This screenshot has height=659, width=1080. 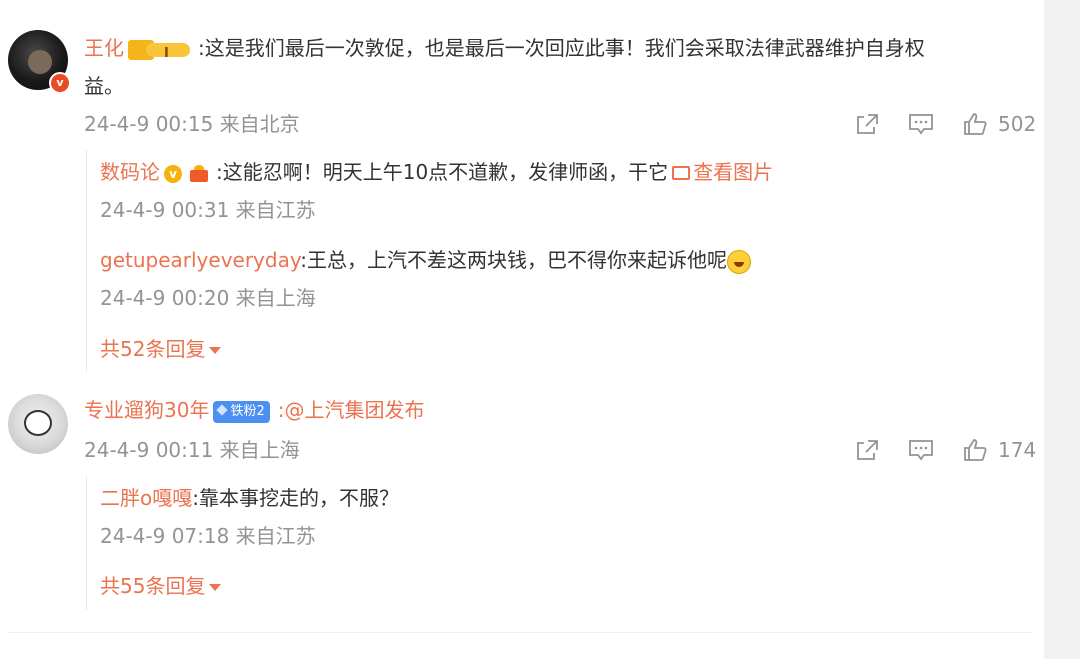 I want to click on comment-username: 专业遛狗30年, so click(x=146, y=410).